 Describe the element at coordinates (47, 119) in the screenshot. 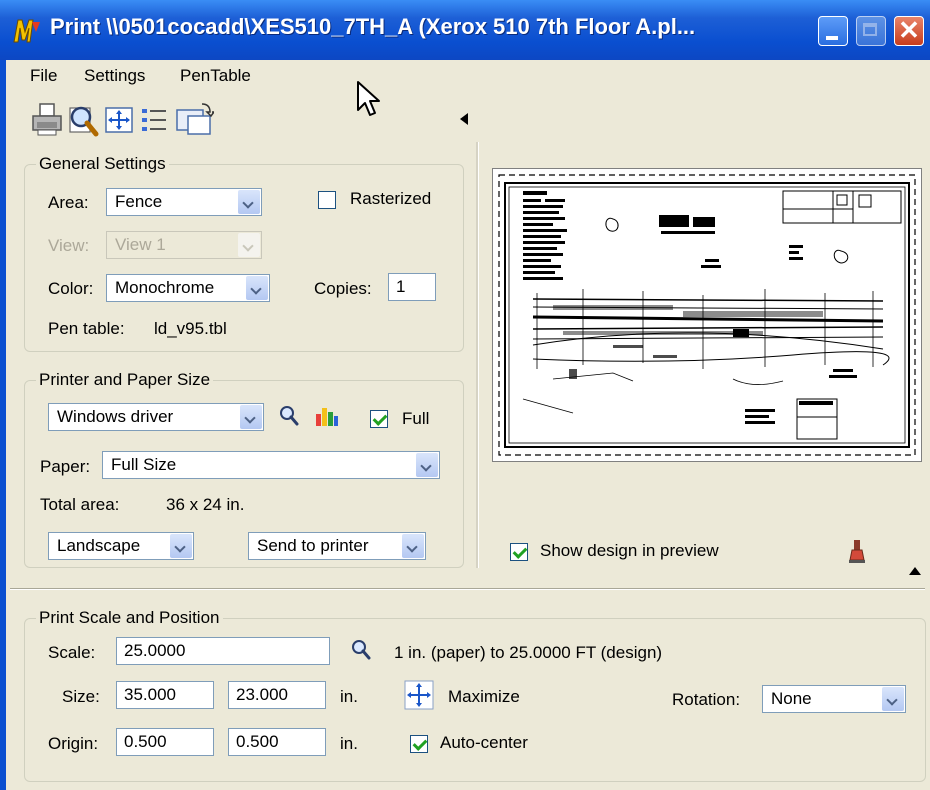

I see `printer-icon` at that location.